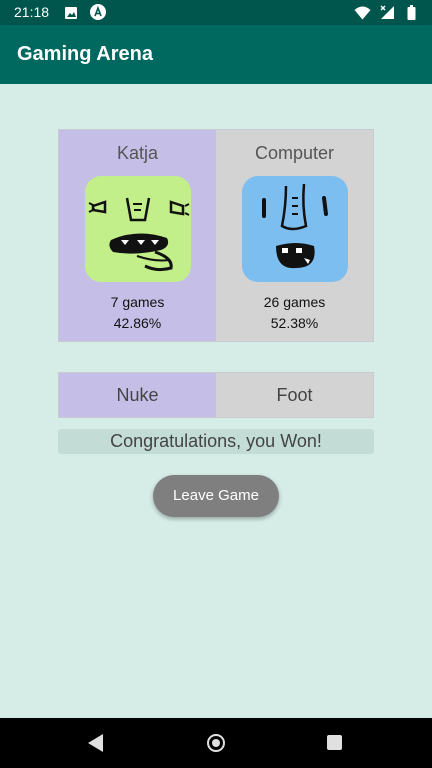 This screenshot has height=768, width=432. I want to click on image-icon, so click(71, 14).